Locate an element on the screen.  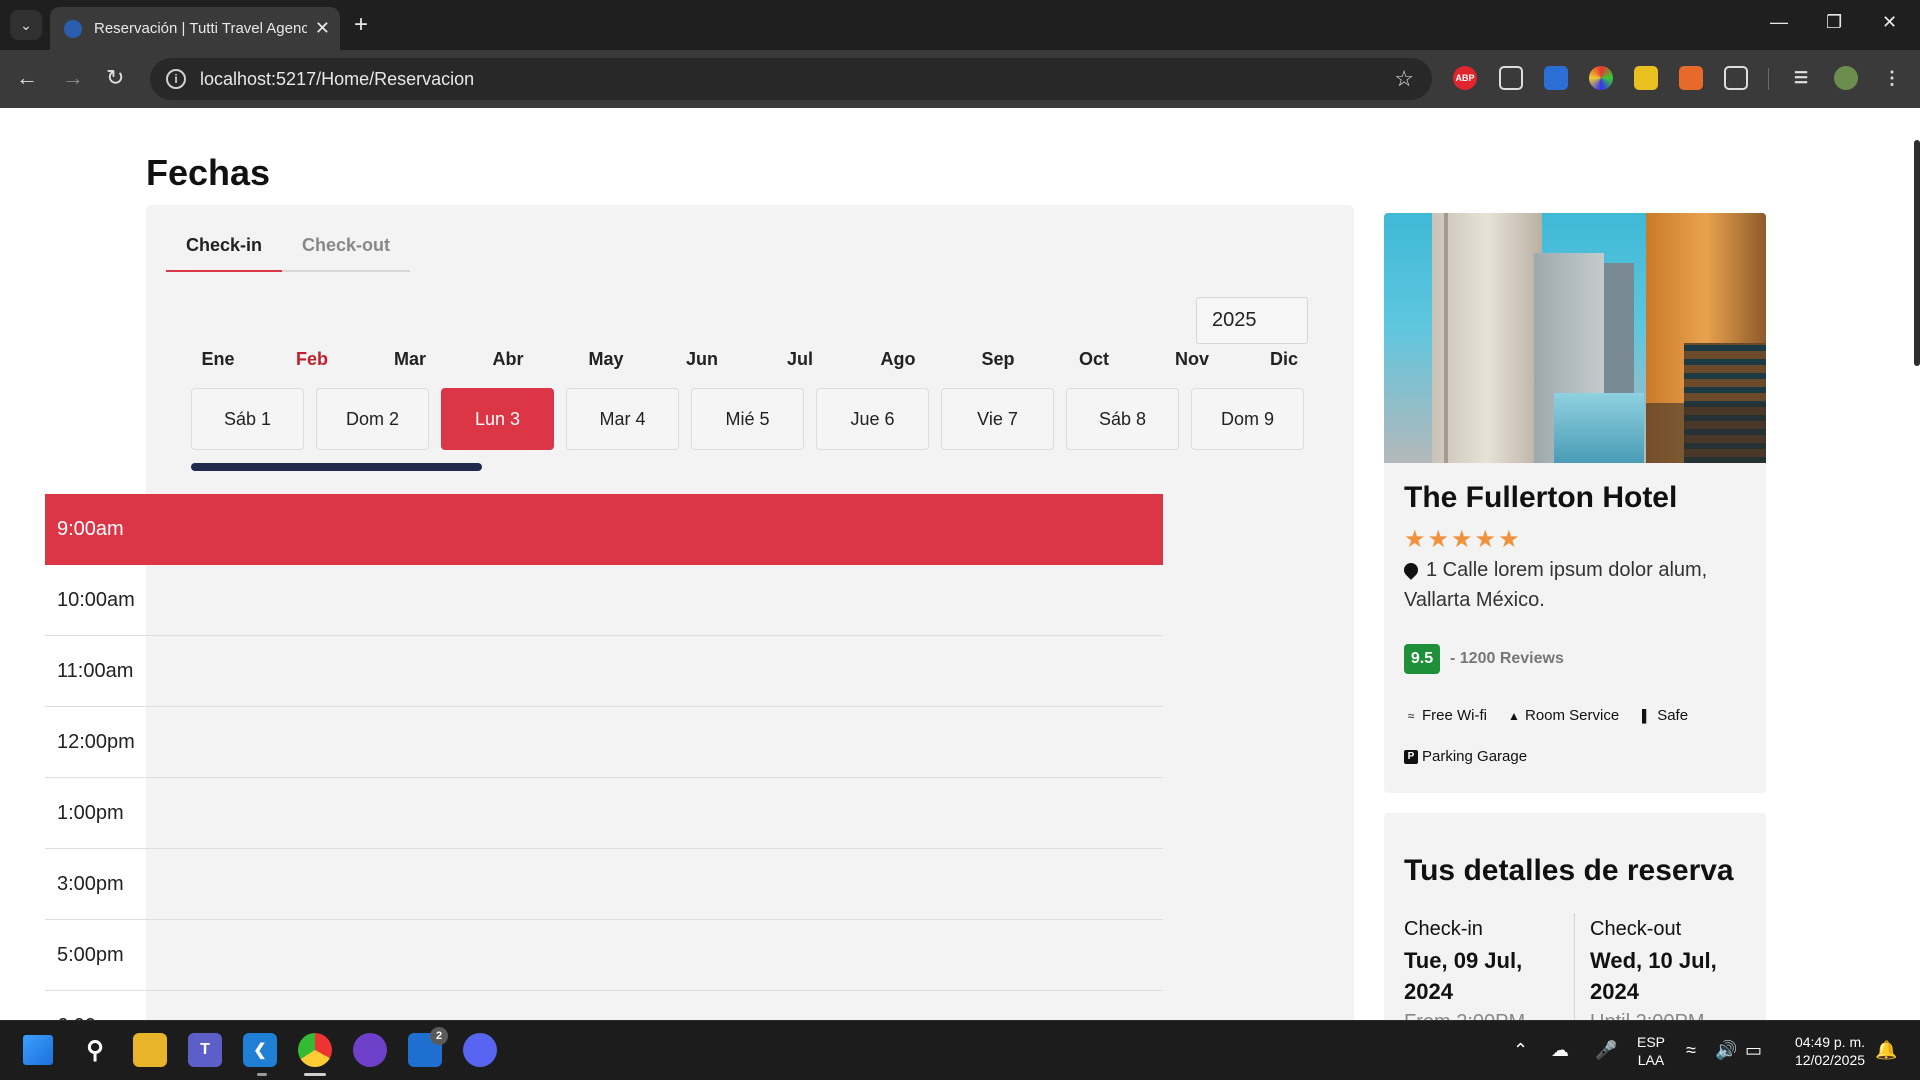
day-button: Sáb 8 is located at coordinates (1122, 419).